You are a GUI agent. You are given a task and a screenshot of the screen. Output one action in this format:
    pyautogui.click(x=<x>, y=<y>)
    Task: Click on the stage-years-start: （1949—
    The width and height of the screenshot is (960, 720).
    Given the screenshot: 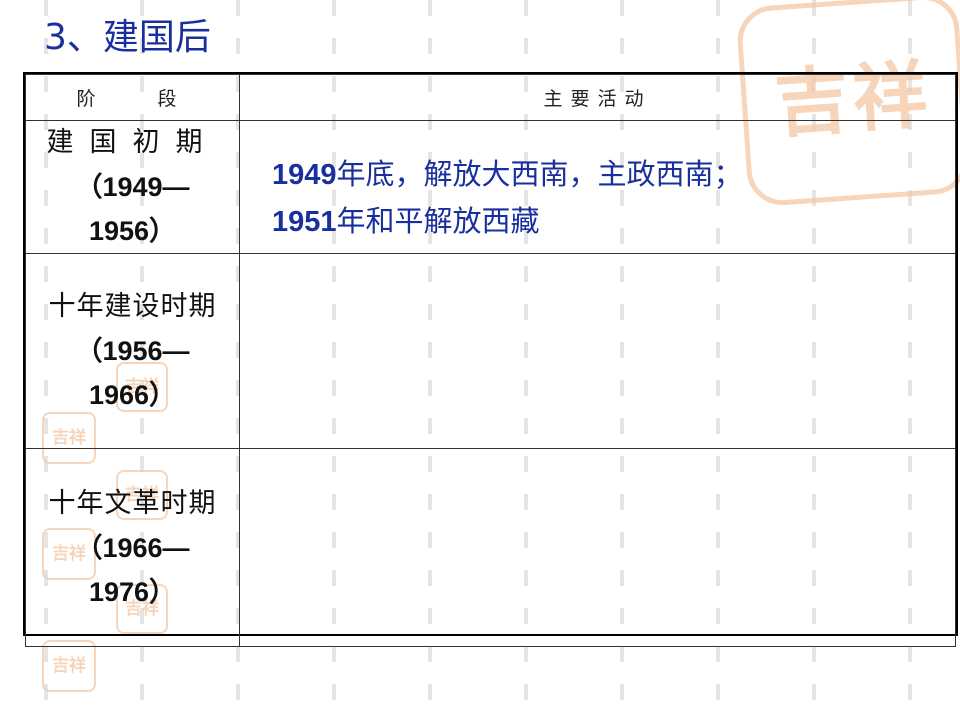 What is the action you would take?
    pyautogui.click(x=132, y=187)
    